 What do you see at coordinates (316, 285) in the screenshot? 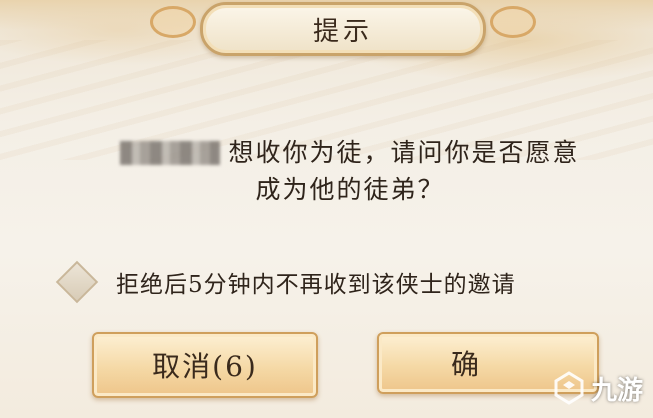
I see `block-invite-label: 拒绝后5分钟内不再收到该侠士的邀请` at bounding box center [316, 285].